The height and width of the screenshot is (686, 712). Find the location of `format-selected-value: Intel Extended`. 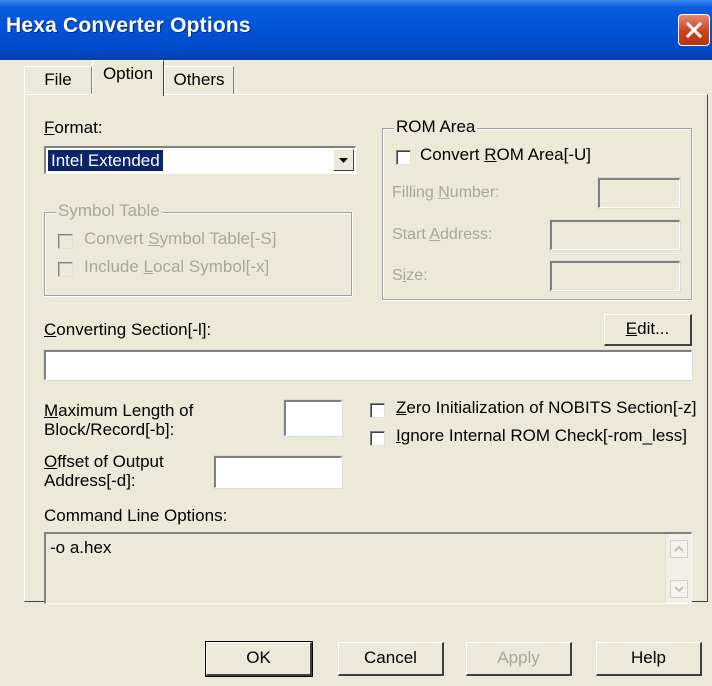

format-selected-value: Intel Extended is located at coordinates (105, 160).